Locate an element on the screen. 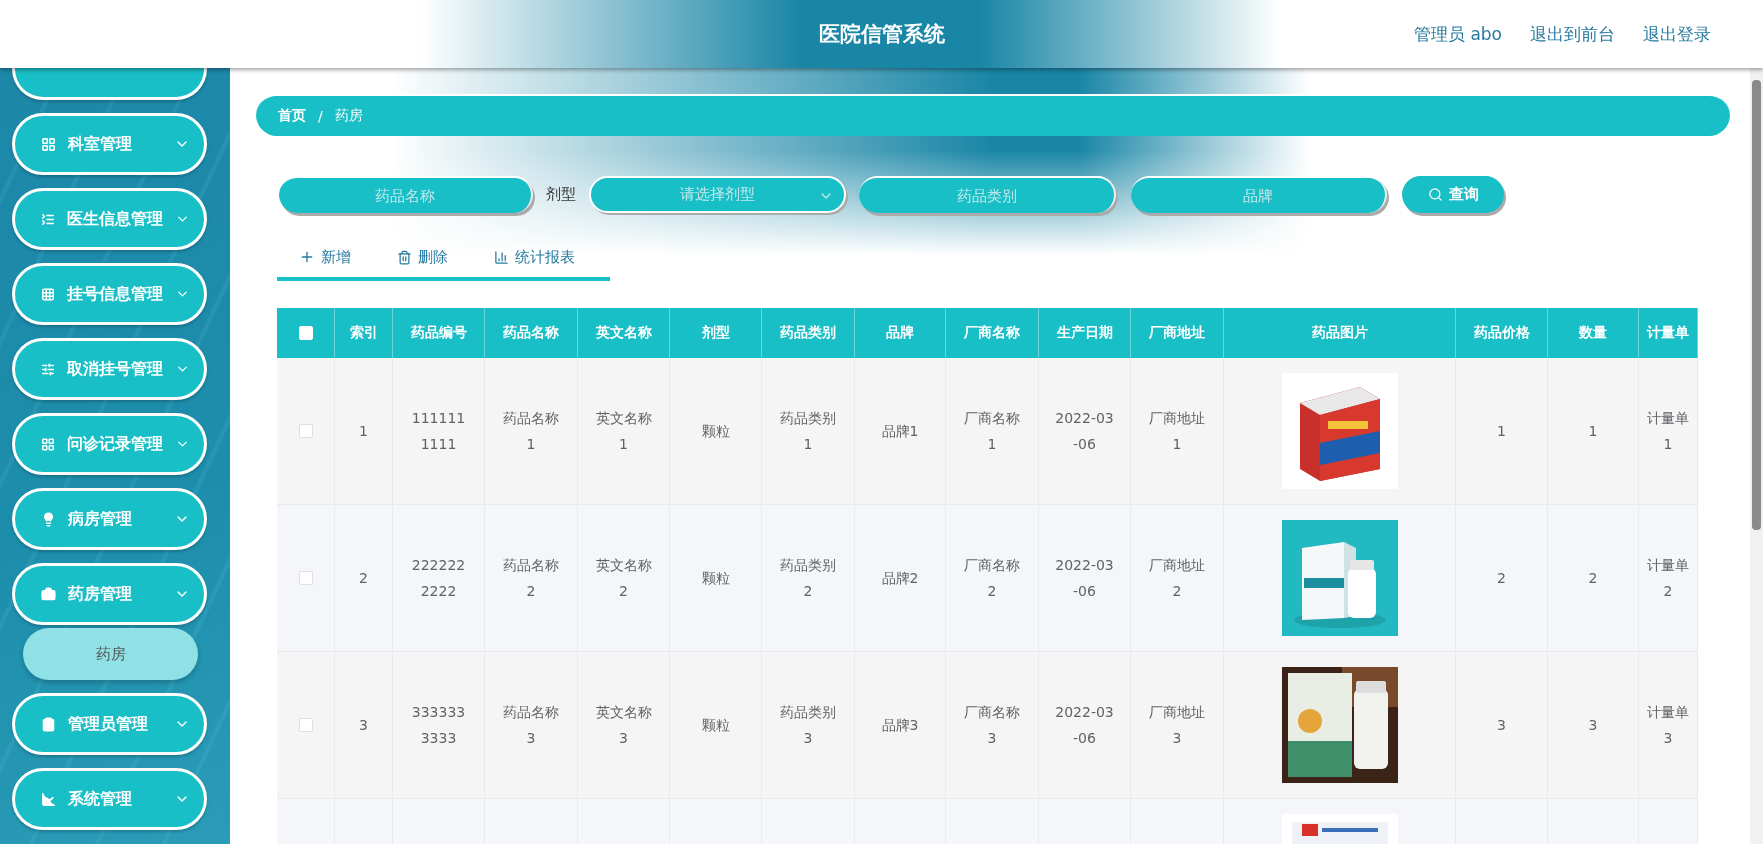  report-button: 统计报表 is located at coordinates (534, 257).